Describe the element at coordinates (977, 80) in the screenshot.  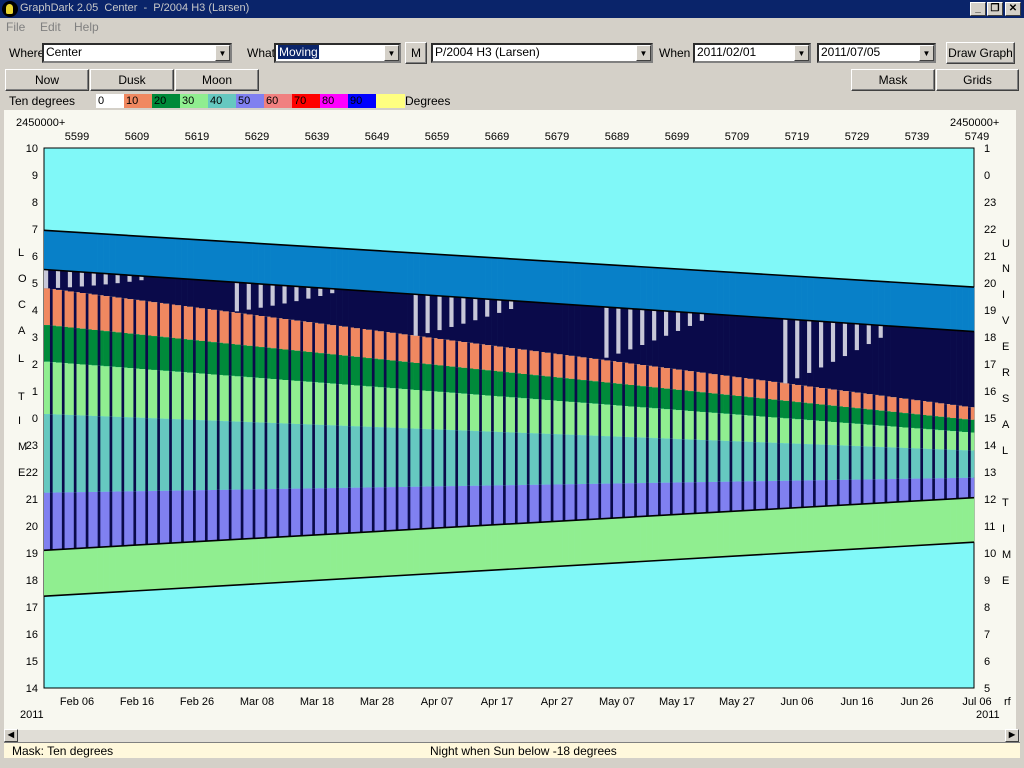
I see `grids-button: Grids` at that location.